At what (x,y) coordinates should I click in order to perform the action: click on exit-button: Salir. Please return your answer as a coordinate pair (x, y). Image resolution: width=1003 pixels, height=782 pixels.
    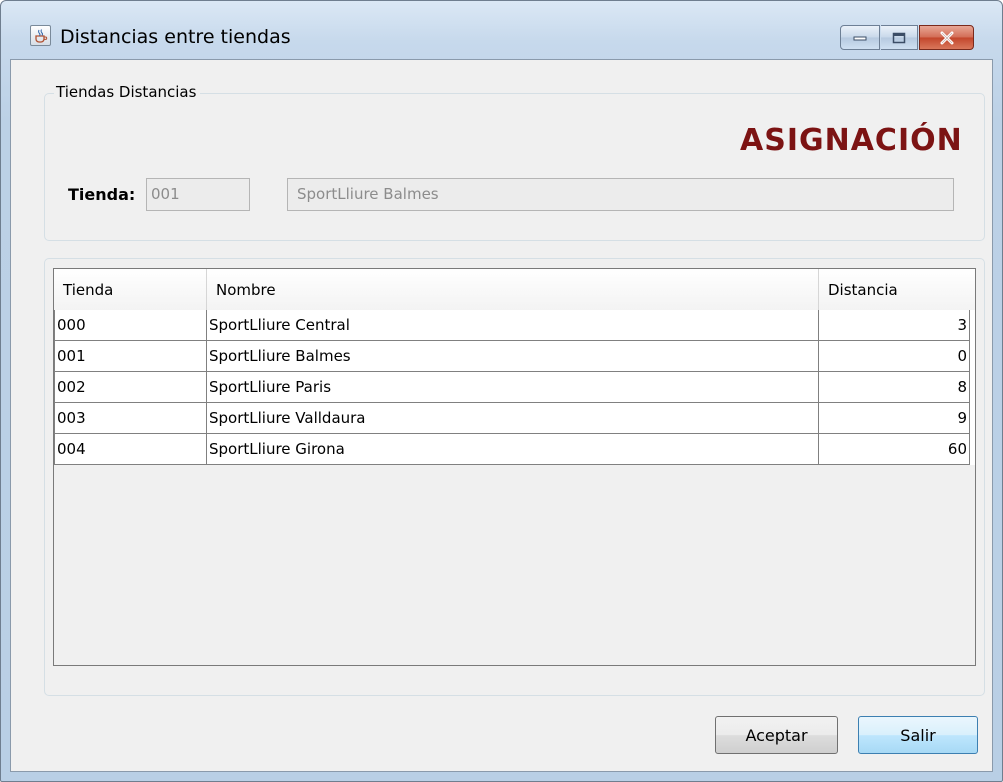
    Looking at the image, I should click on (918, 735).